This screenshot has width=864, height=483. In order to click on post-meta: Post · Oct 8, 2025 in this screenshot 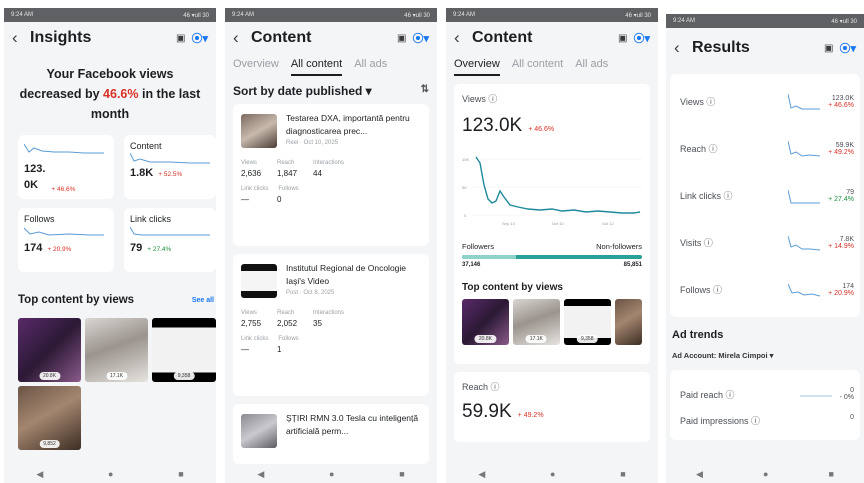, I will do `click(310, 293)`.